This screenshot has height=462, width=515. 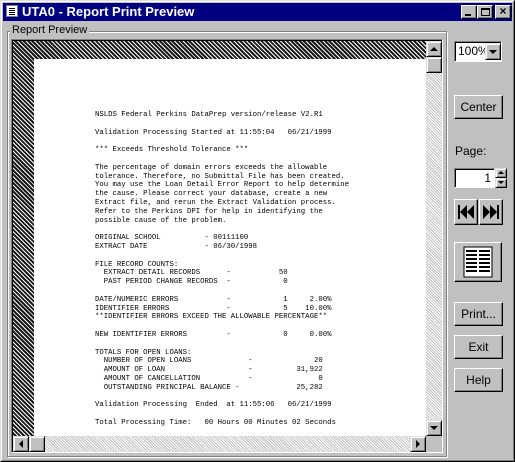 I want to click on scroll-up-button, so click(x=434, y=49).